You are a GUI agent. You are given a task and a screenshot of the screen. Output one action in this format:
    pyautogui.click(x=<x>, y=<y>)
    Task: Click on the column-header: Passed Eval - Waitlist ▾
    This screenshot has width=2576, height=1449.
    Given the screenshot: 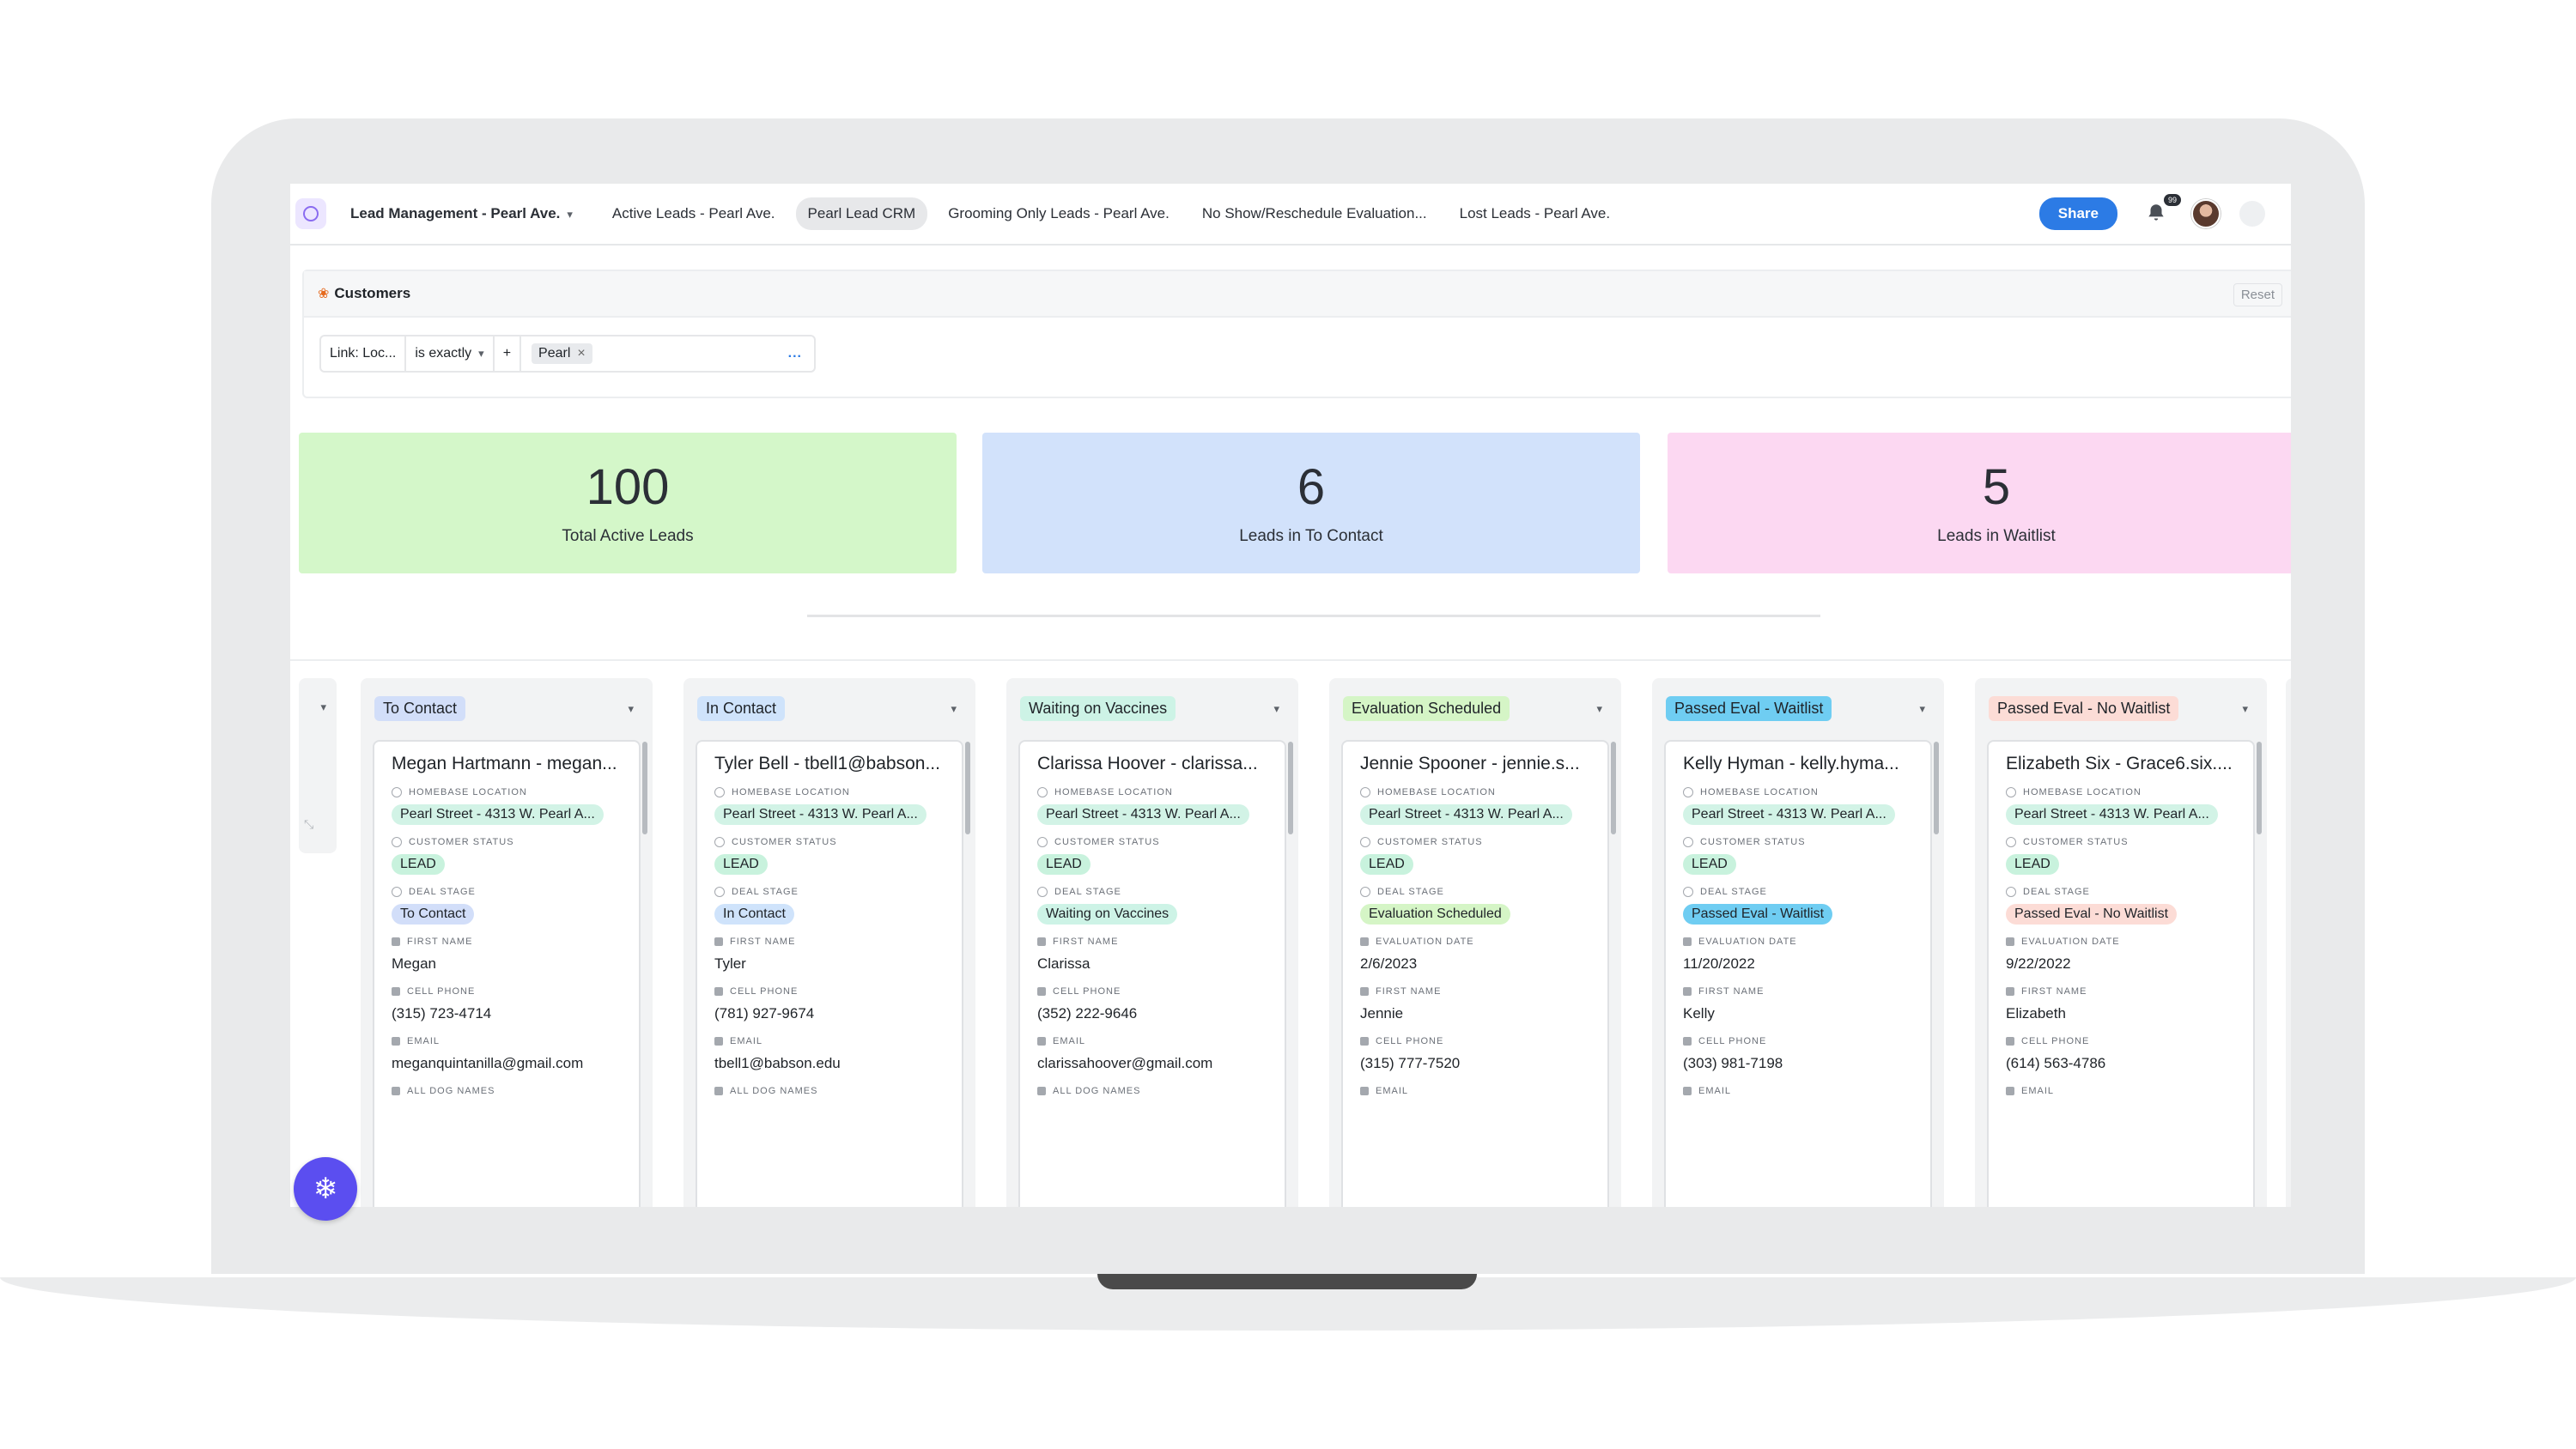 What is the action you would take?
    pyautogui.click(x=1798, y=708)
    